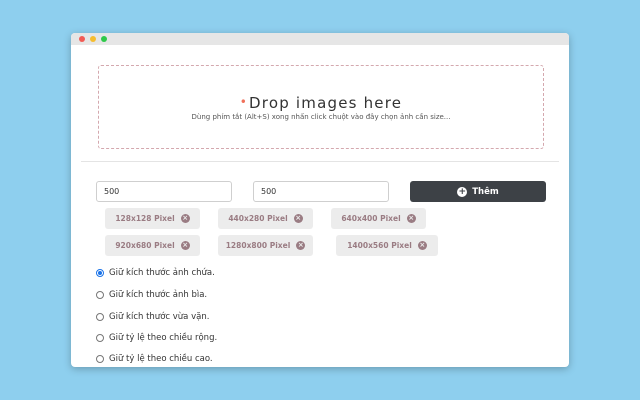  Describe the element at coordinates (379, 245) in the screenshot. I see `preset-chip-label: 1400x560 Pixel` at that location.